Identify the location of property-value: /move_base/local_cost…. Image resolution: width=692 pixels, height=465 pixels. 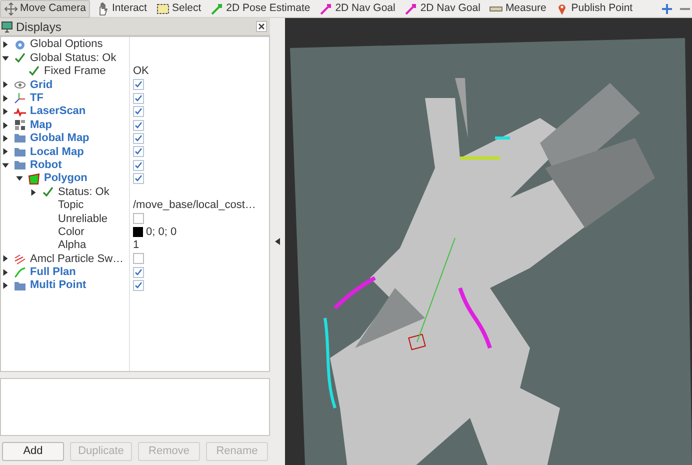
(194, 206).